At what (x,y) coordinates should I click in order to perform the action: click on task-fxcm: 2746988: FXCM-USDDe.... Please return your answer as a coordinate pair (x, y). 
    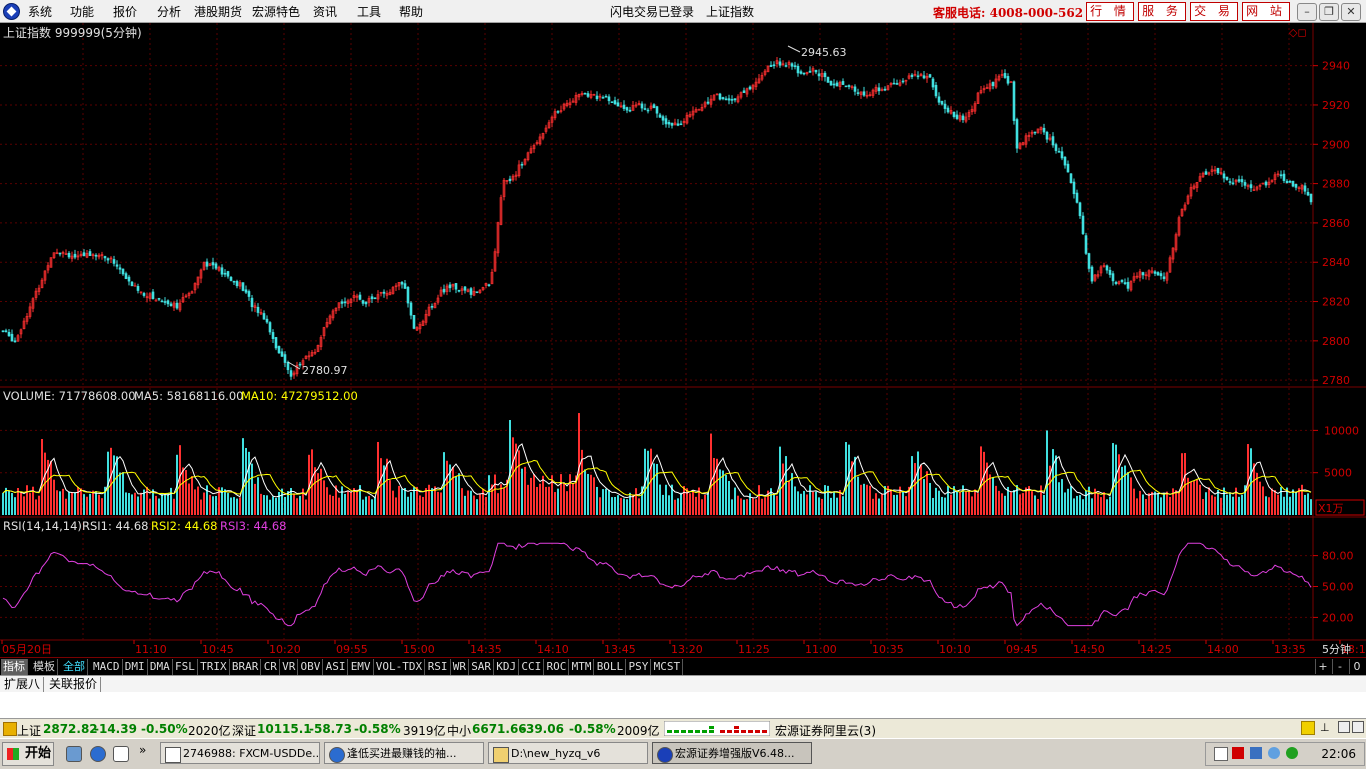
    Looking at the image, I should click on (240, 753).